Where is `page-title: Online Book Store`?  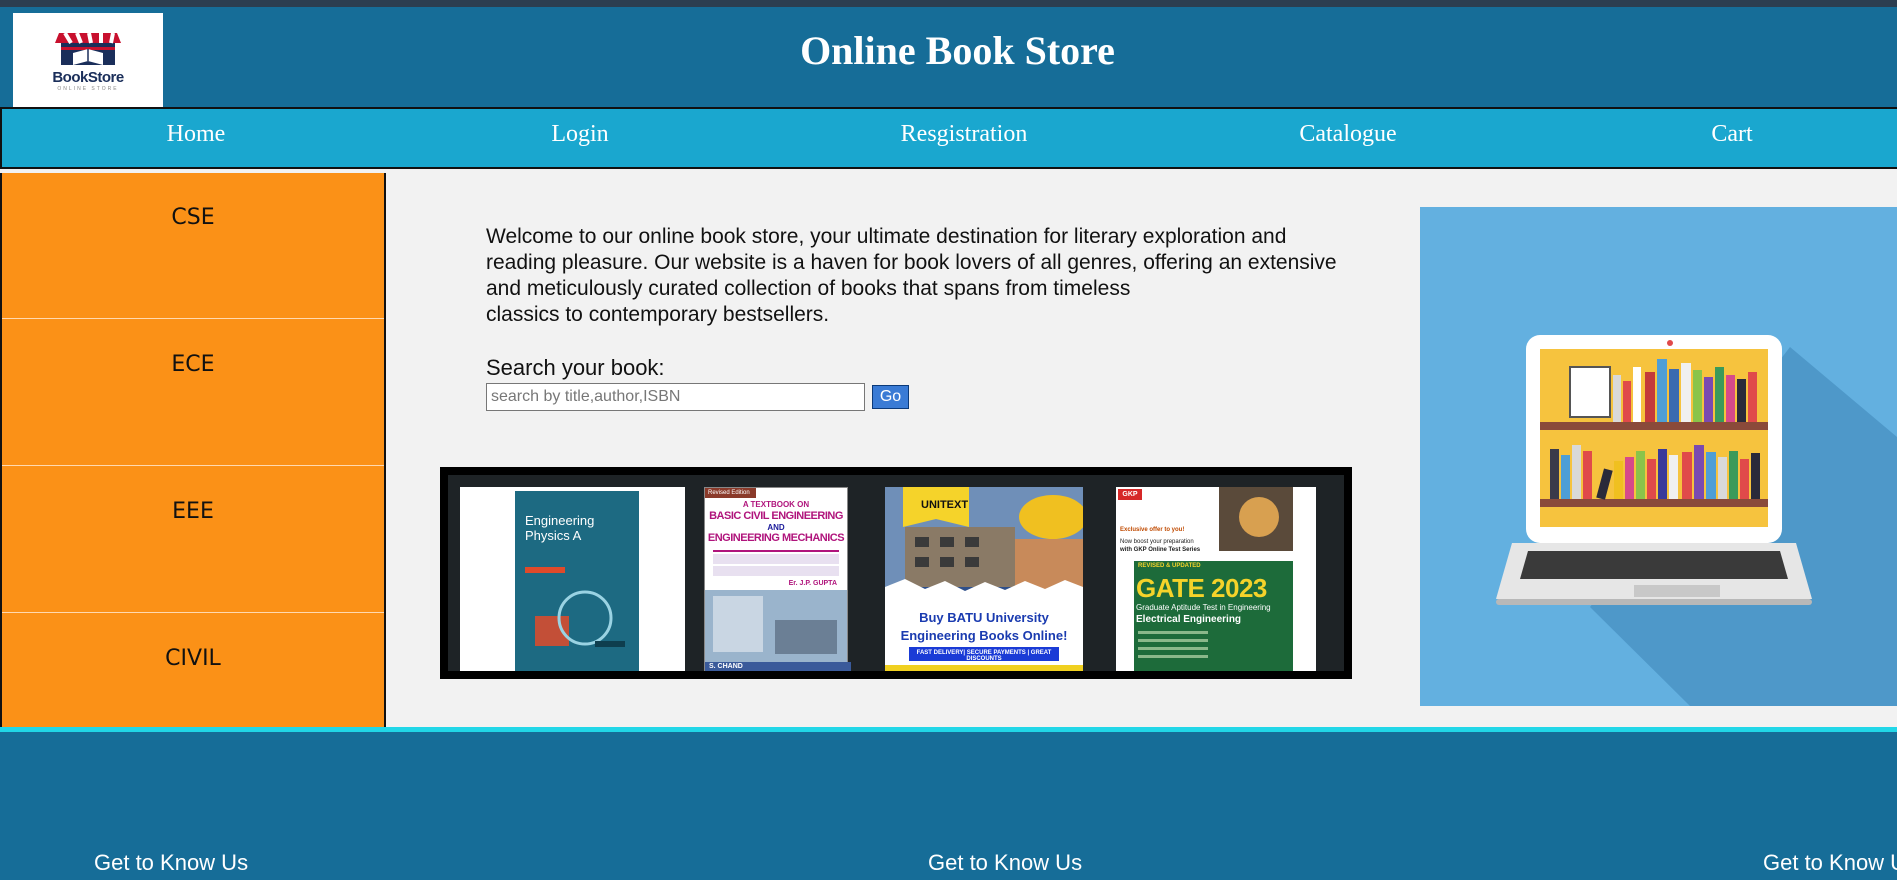
page-title: Online Book Store is located at coordinates (957, 50).